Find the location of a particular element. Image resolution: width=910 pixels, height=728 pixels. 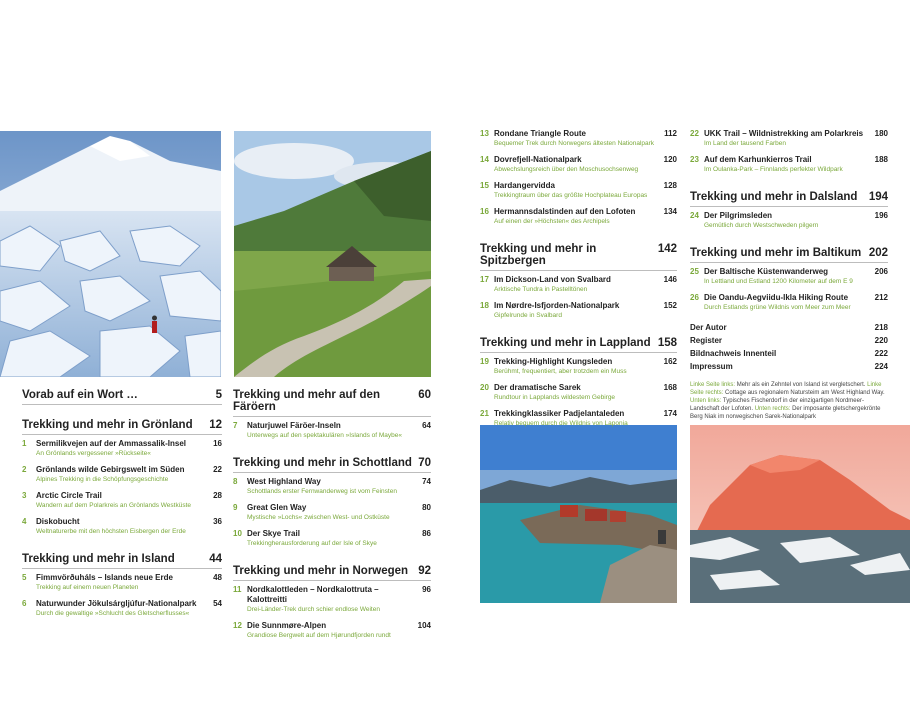

entry-number: 16 is located at coordinates (484, 211).